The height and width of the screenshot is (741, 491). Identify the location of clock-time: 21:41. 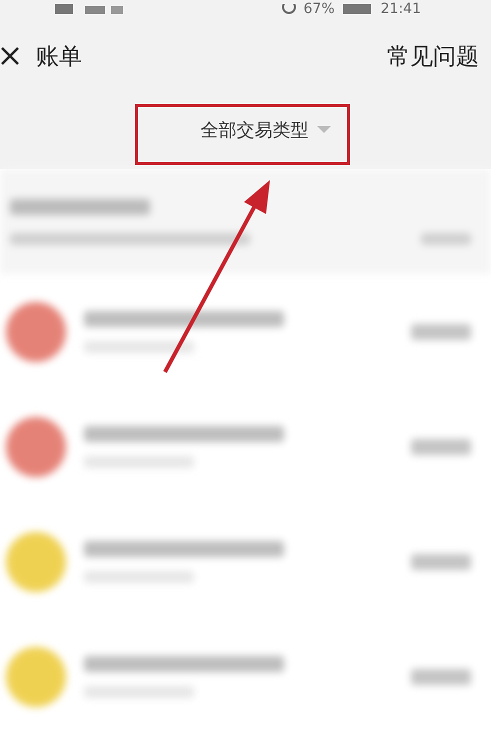
(400, 9).